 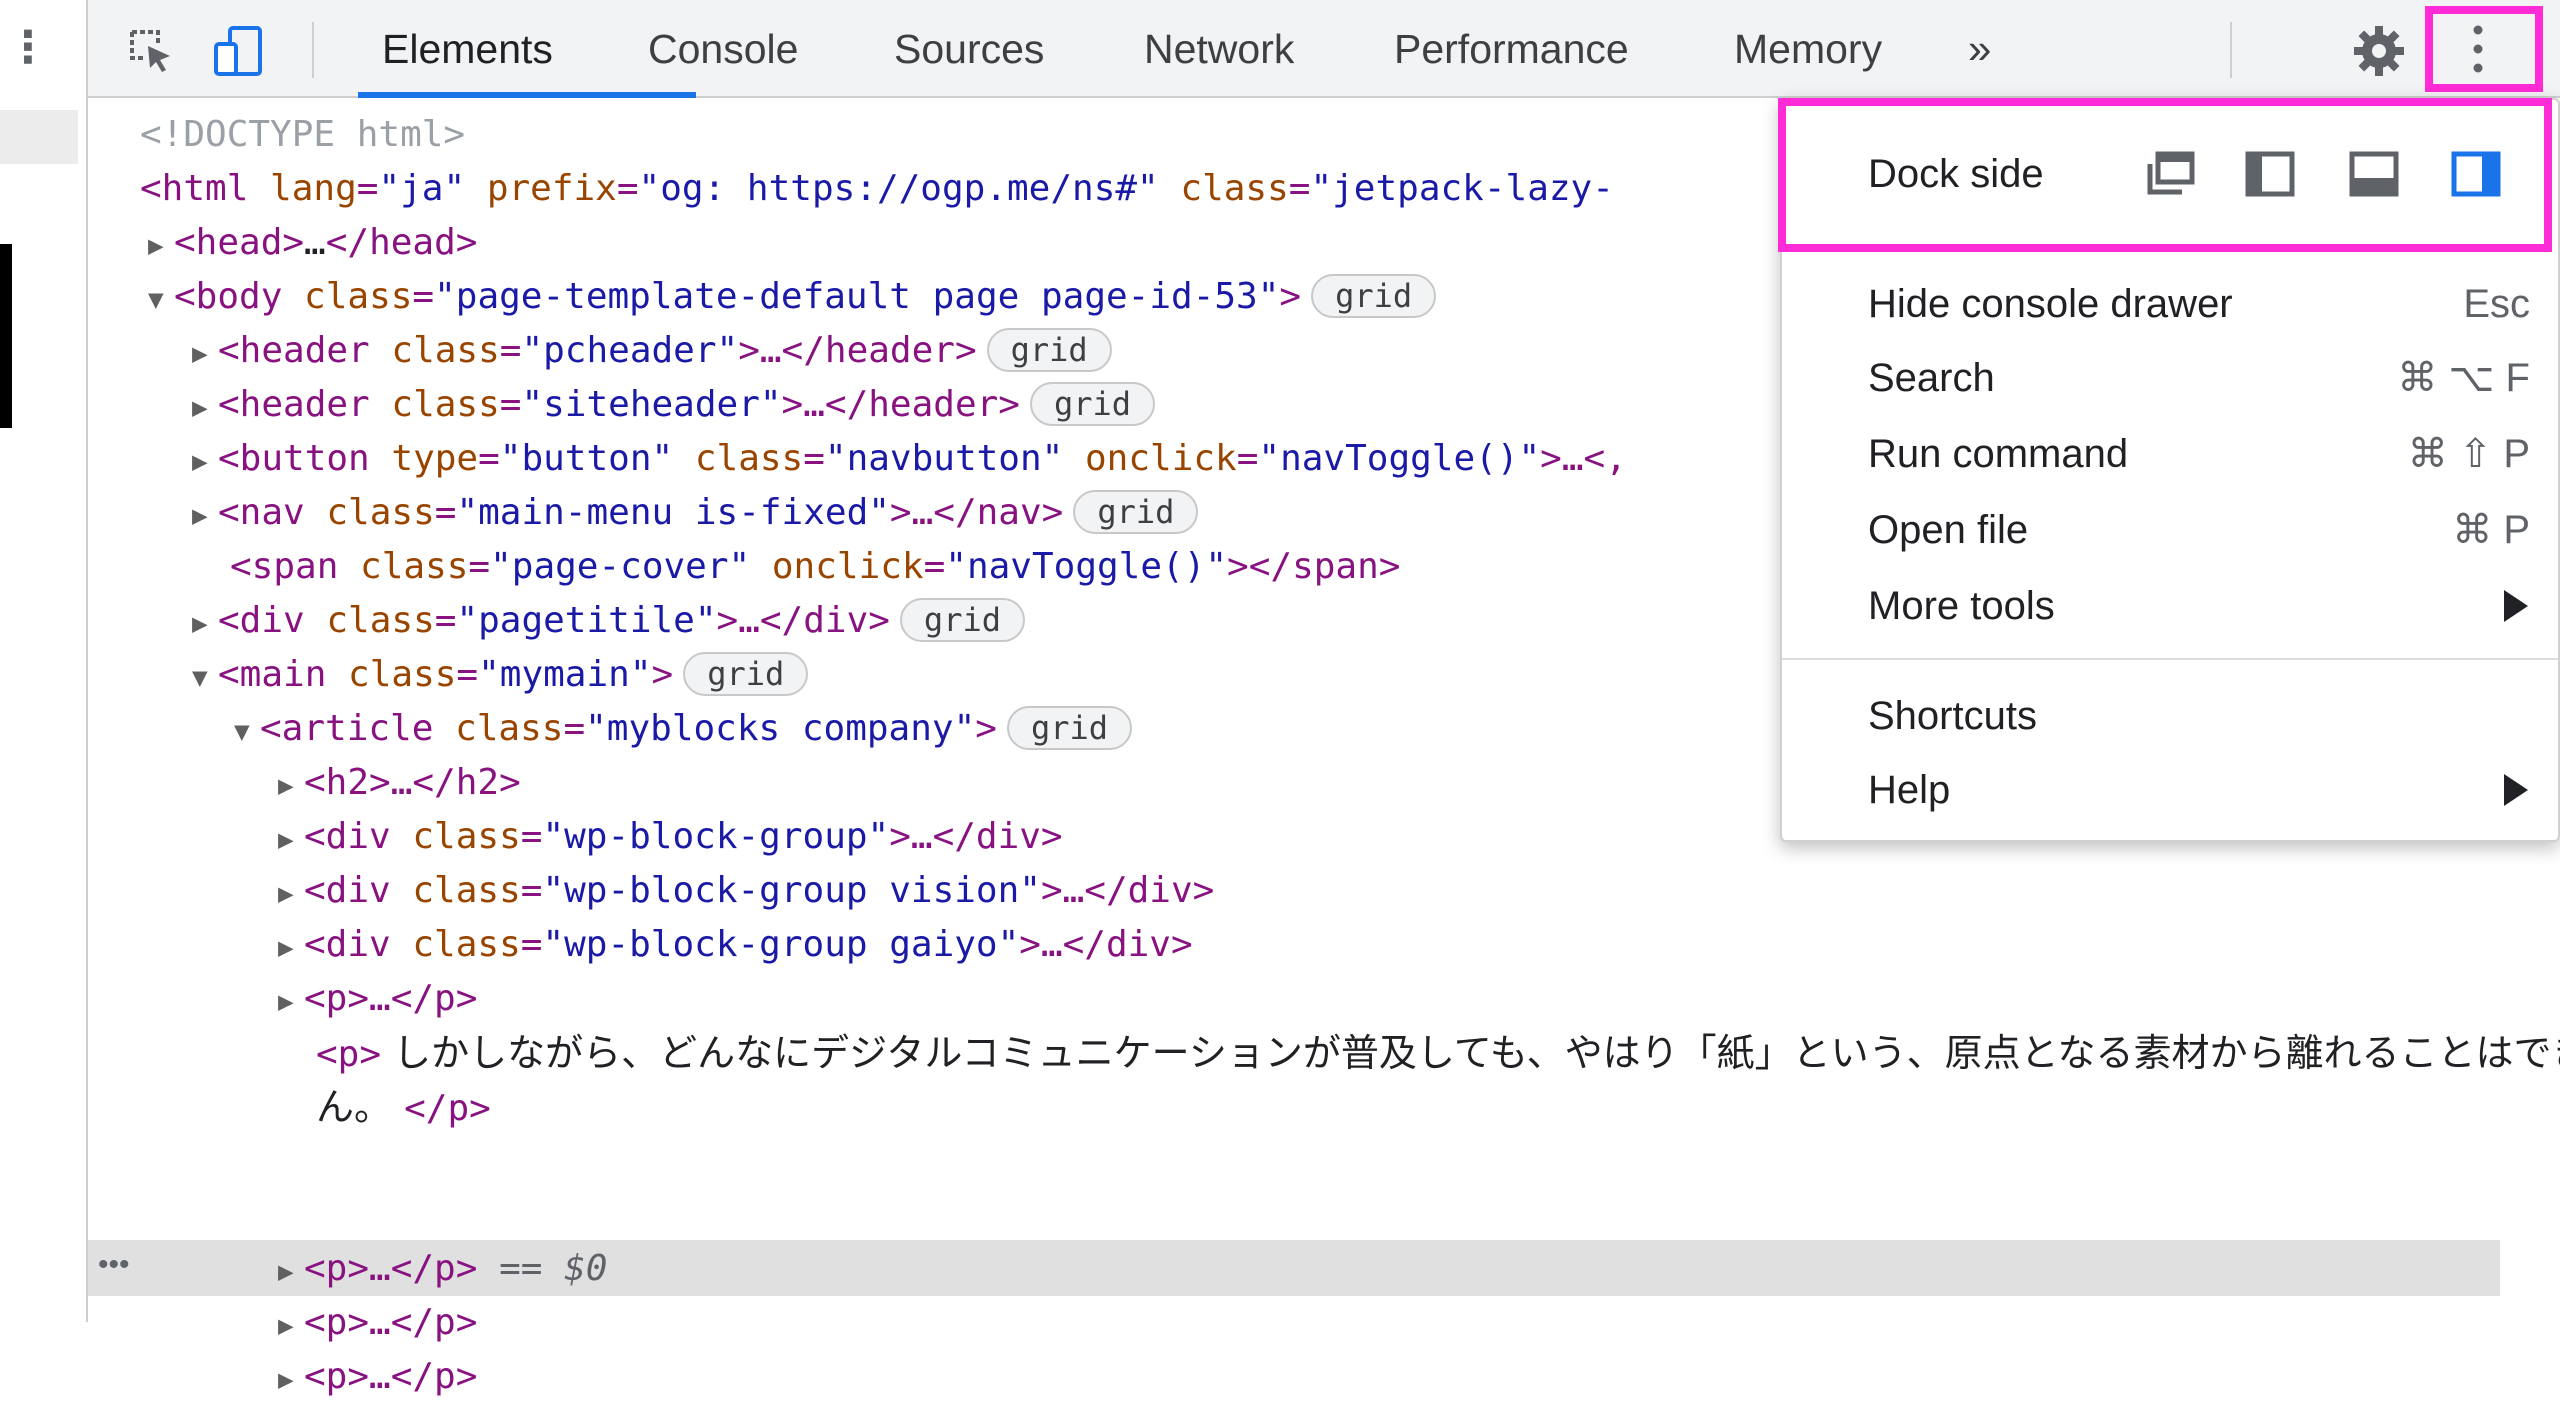 What do you see at coordinates (652, 352) in the screenshot?
I see `dom-line-pcheader: ▶ <header class="pcheader">…</header> grid` at bounding box center [652, 352].